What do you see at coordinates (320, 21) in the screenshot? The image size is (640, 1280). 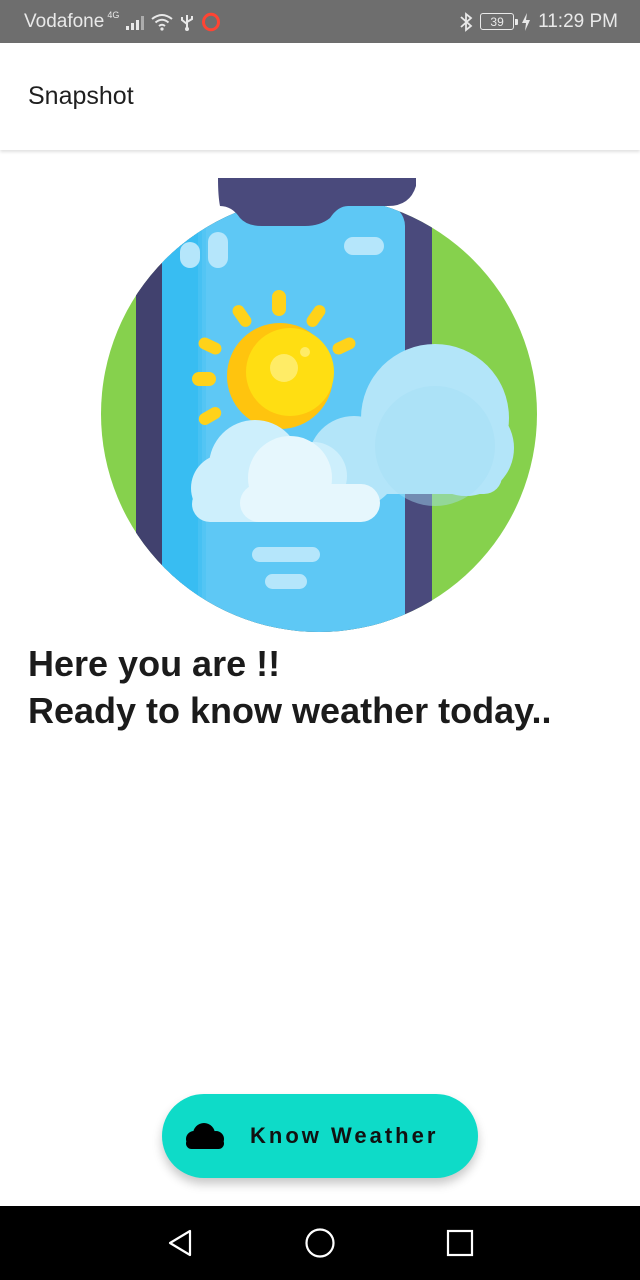 I see `status-bar: Vodafone 4G 39 11:29 PM` at bounding box center [320, 21].